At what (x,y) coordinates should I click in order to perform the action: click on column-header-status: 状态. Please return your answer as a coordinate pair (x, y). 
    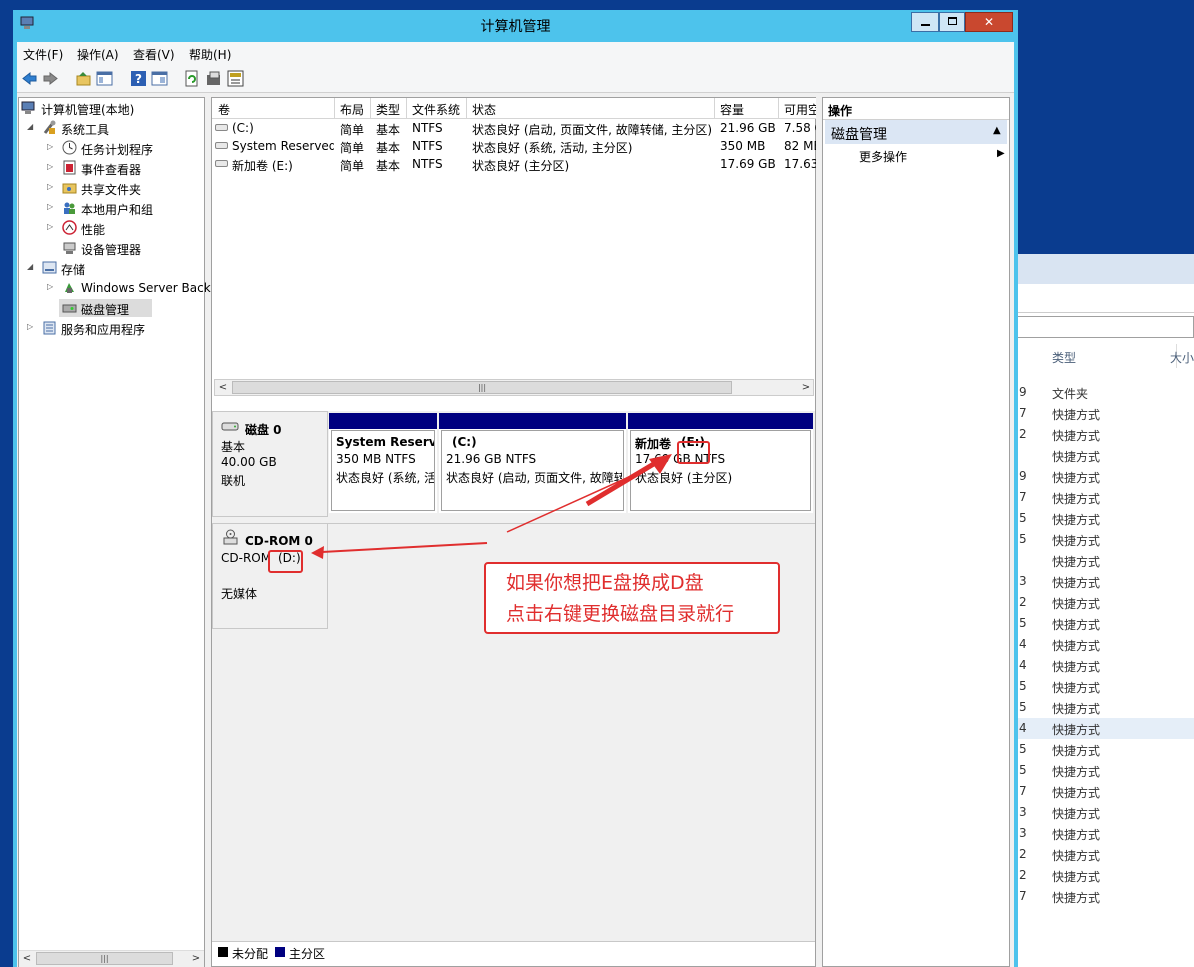
    Looking at the image, I should click on (484, 109).